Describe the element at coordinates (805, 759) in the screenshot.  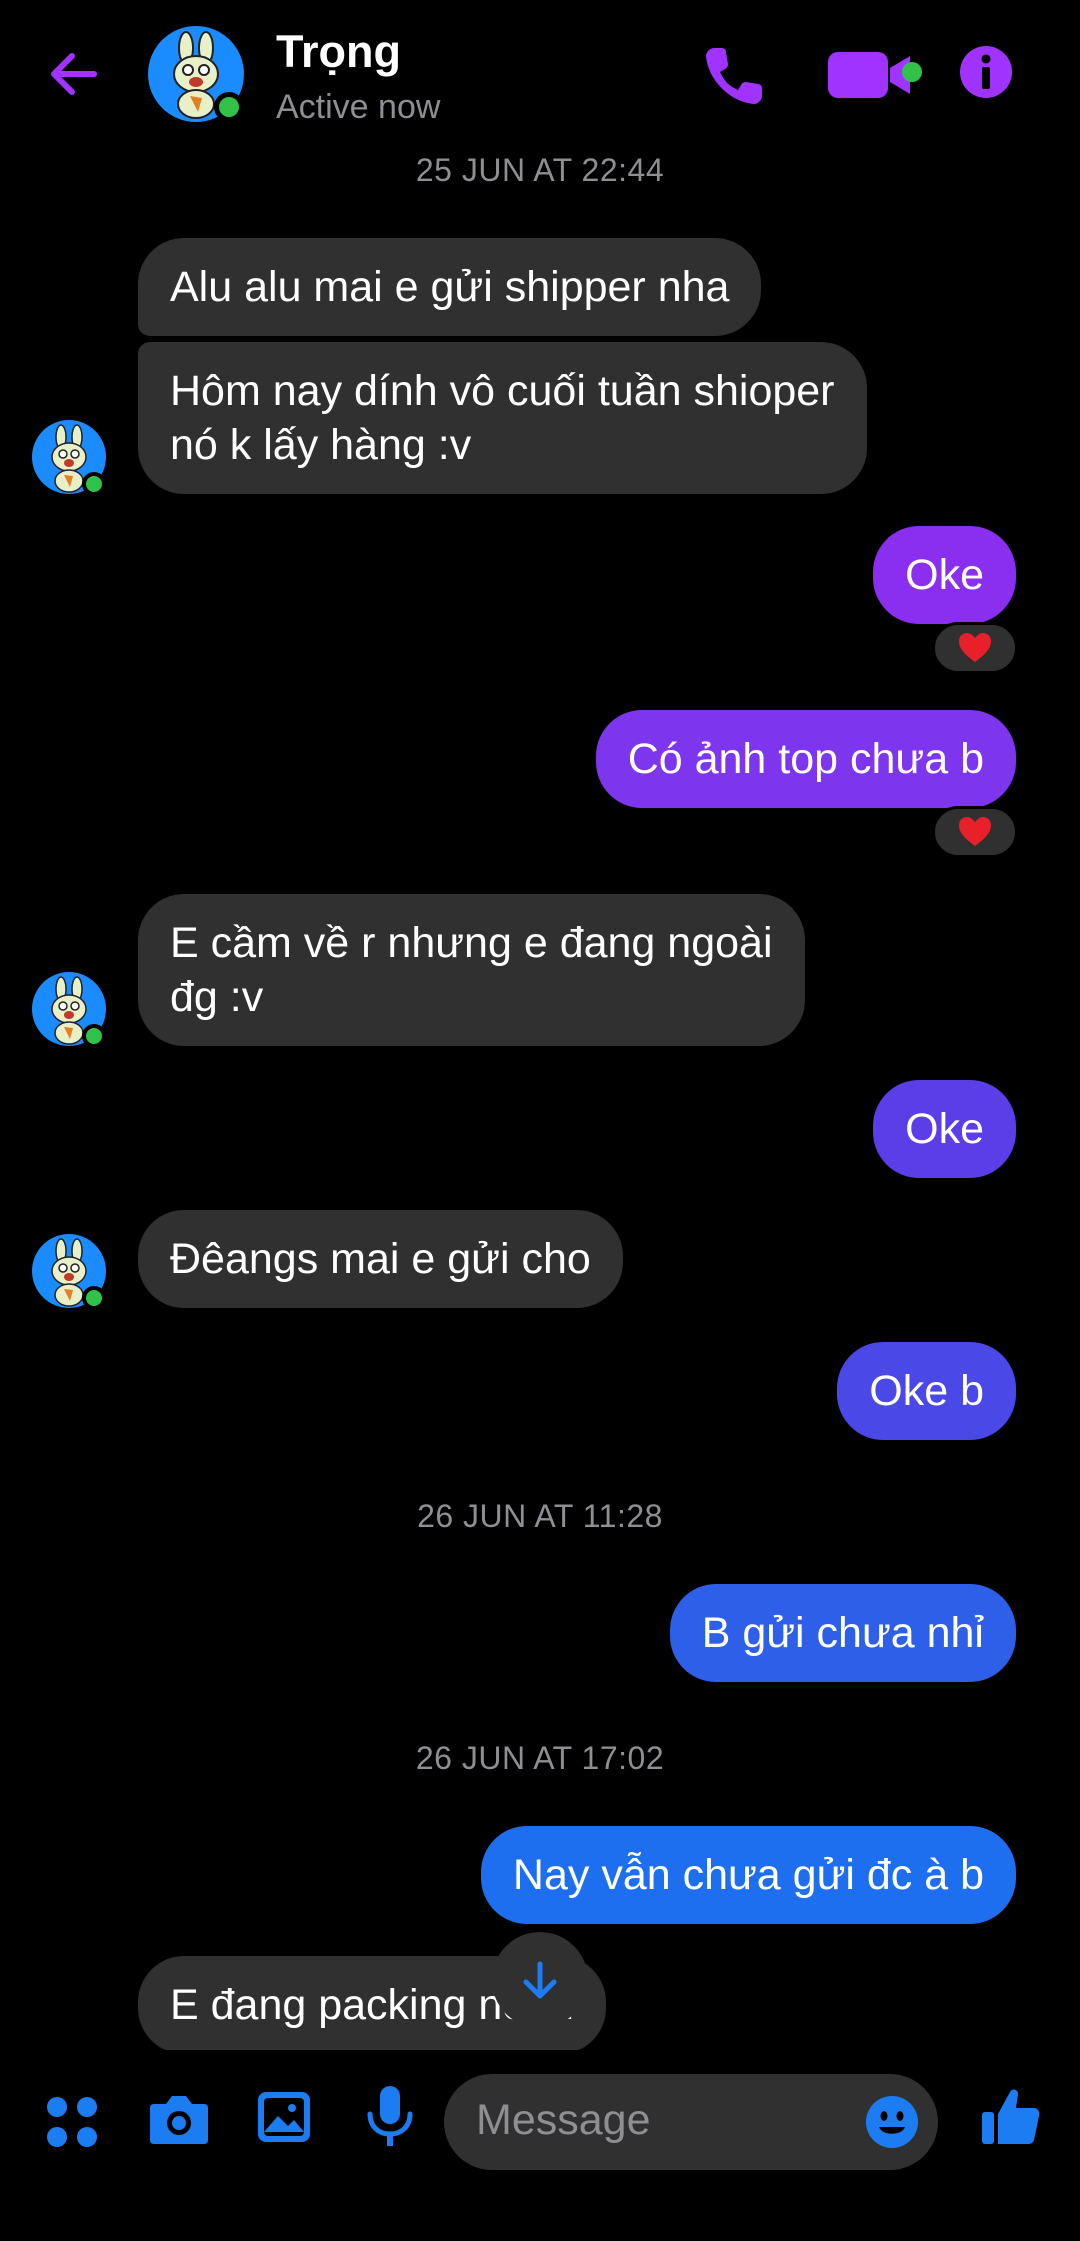
I see `outgoing-message: Có ảnh top chưa b` at that location.